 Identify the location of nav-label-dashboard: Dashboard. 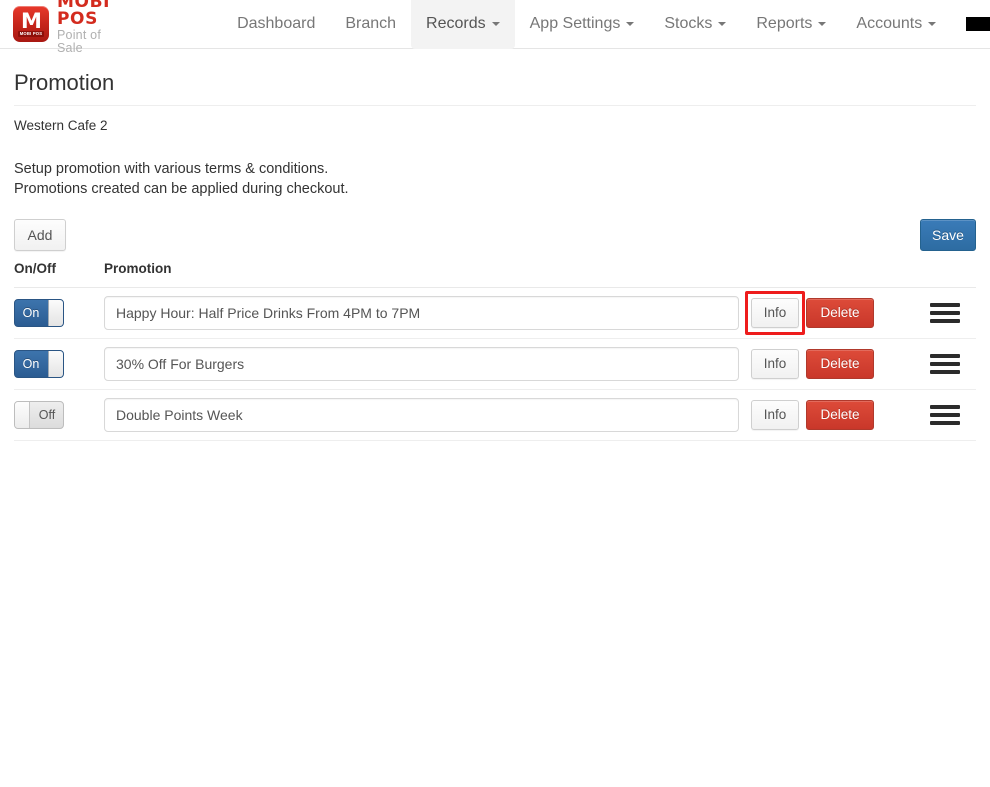
(276, 23).